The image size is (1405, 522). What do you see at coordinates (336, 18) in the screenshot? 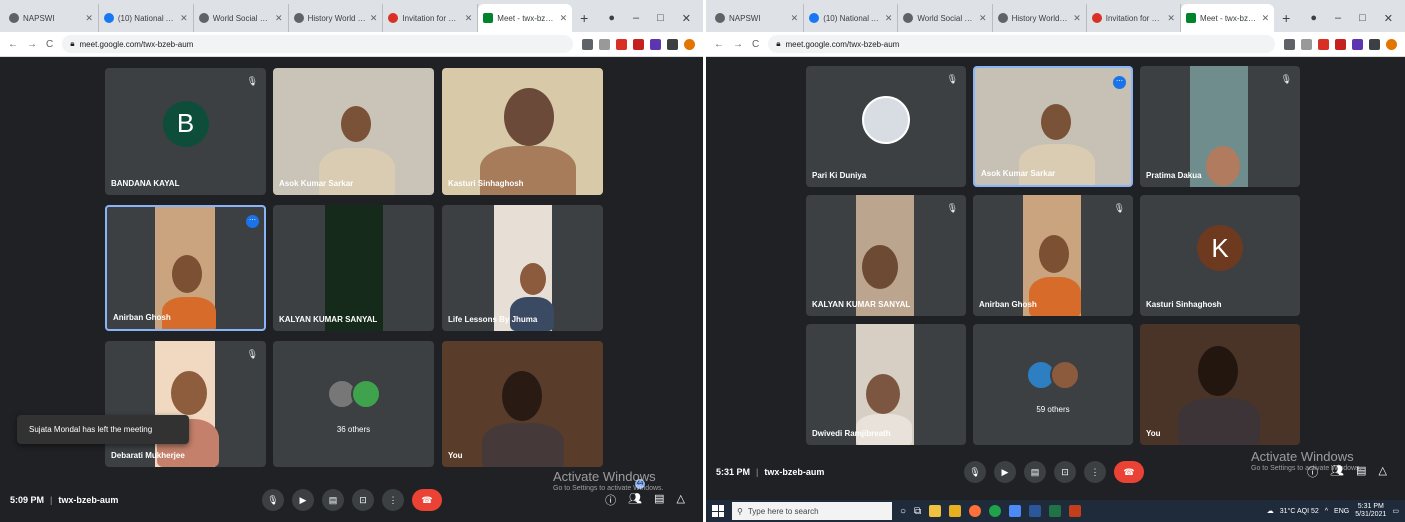
I see `tab-history: History World Social✕` at bounding box center [336, 18].